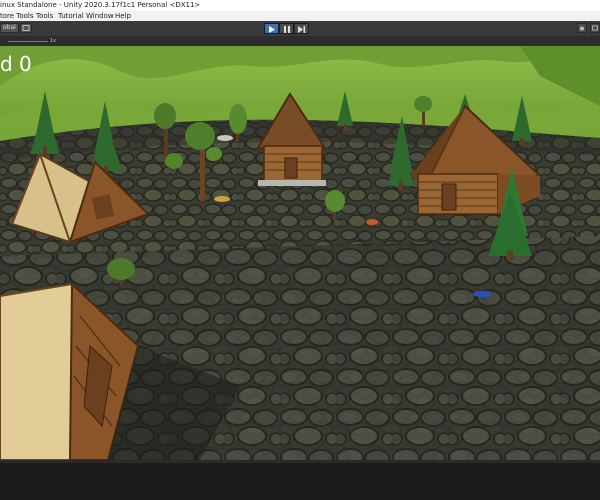 This screenshot has height=500, width=600. What do you see at coordinates (53, 41) in the screenshot?
I see `scale-value: 1x` at bounding box center [53, 41].